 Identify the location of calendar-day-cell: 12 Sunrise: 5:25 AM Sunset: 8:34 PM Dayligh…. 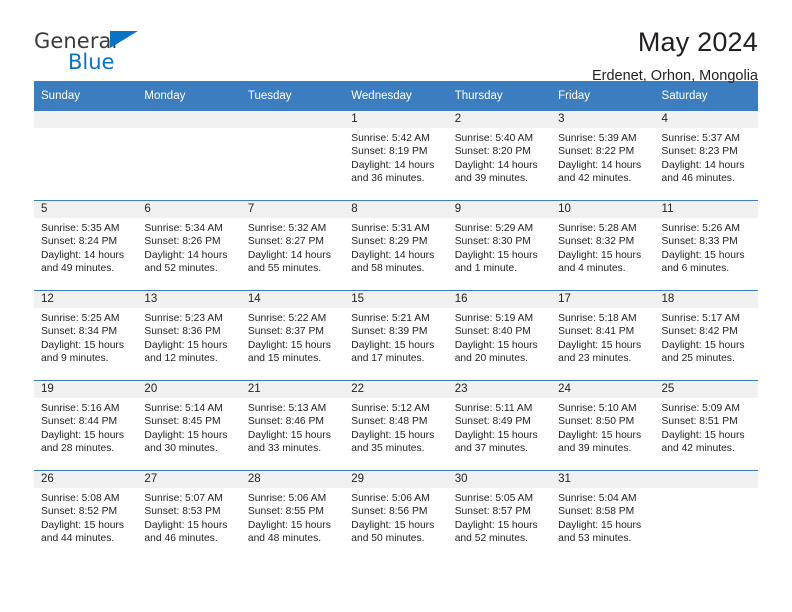
(86, 335).